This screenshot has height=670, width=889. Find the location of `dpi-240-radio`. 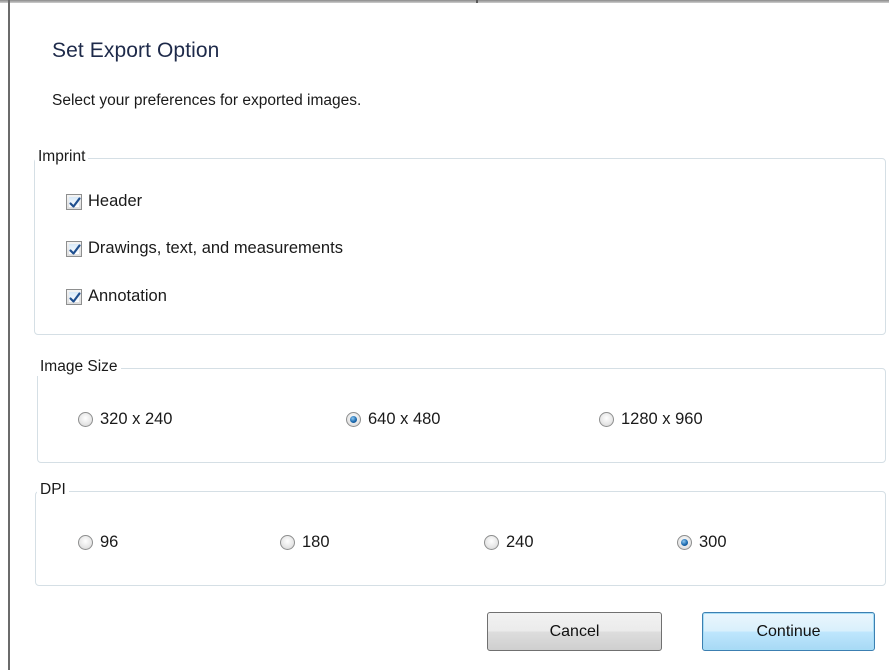

dpi-240-radio is located at coordinates (491, 542).